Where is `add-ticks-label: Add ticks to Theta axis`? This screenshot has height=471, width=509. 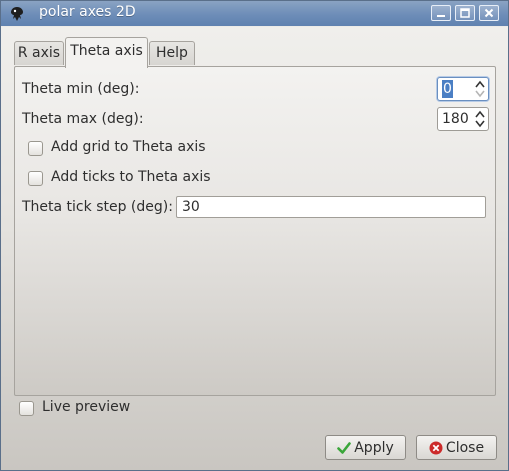 add-ticks-label: Add ticks to Theta axis is located at coordinates (131, 177).